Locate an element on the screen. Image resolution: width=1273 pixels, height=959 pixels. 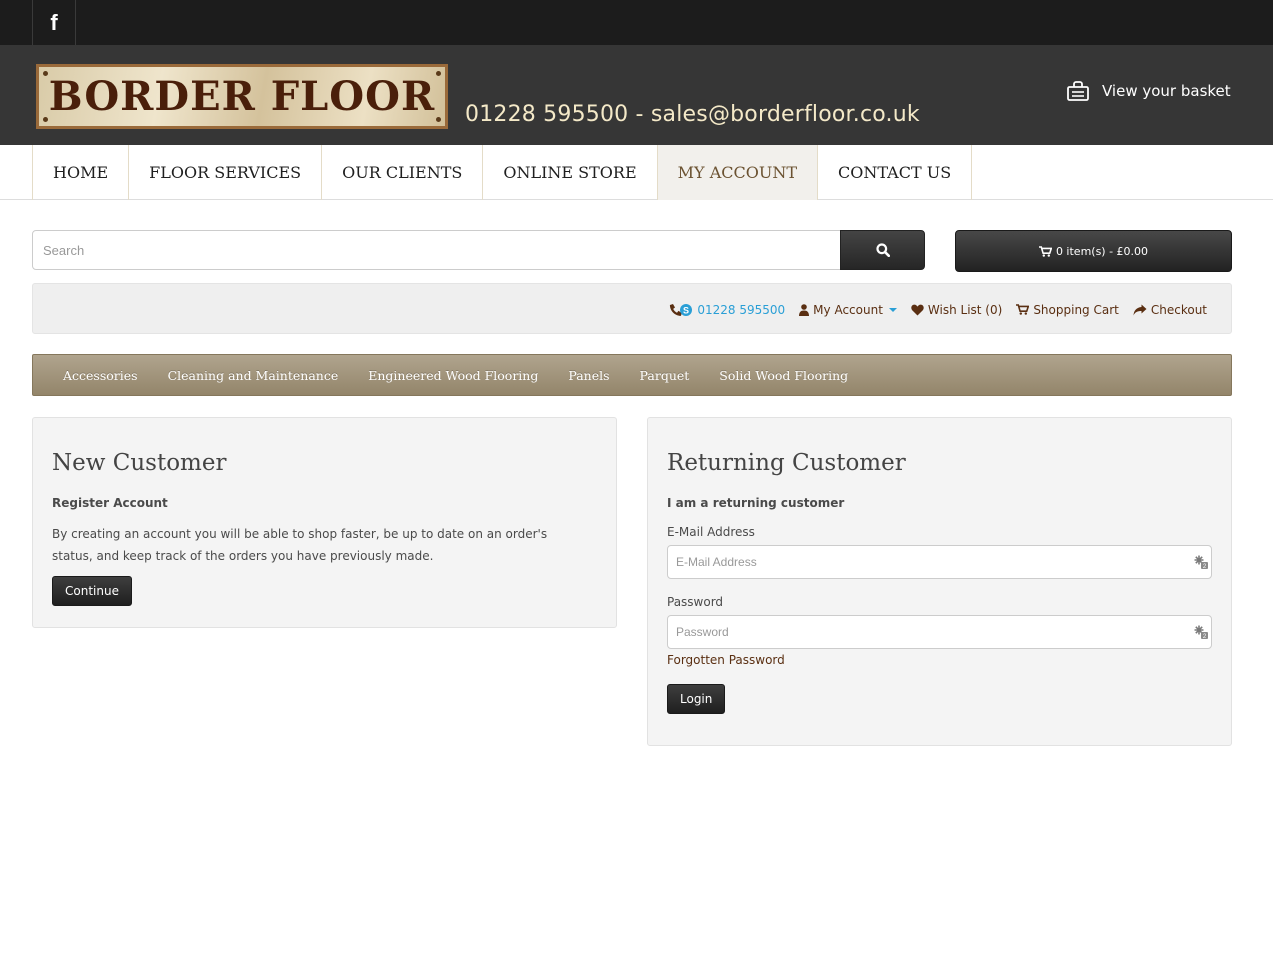
top-social-bar: f is located at coordinates (636, 22).